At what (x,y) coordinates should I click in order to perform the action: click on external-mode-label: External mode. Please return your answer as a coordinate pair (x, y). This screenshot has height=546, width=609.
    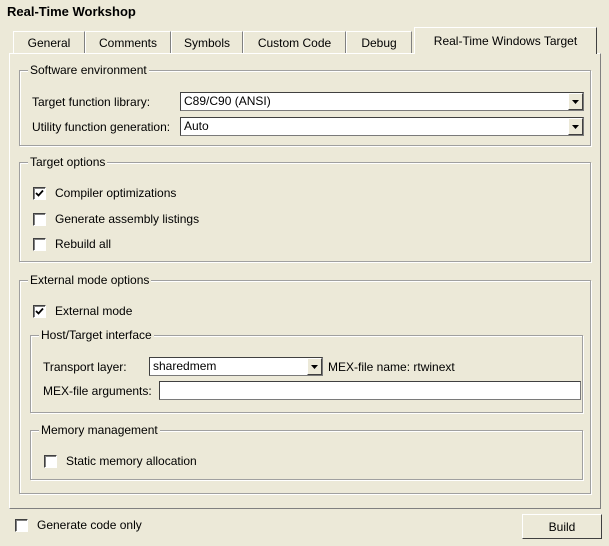
    Looking at the image, I should click on (94, 311).